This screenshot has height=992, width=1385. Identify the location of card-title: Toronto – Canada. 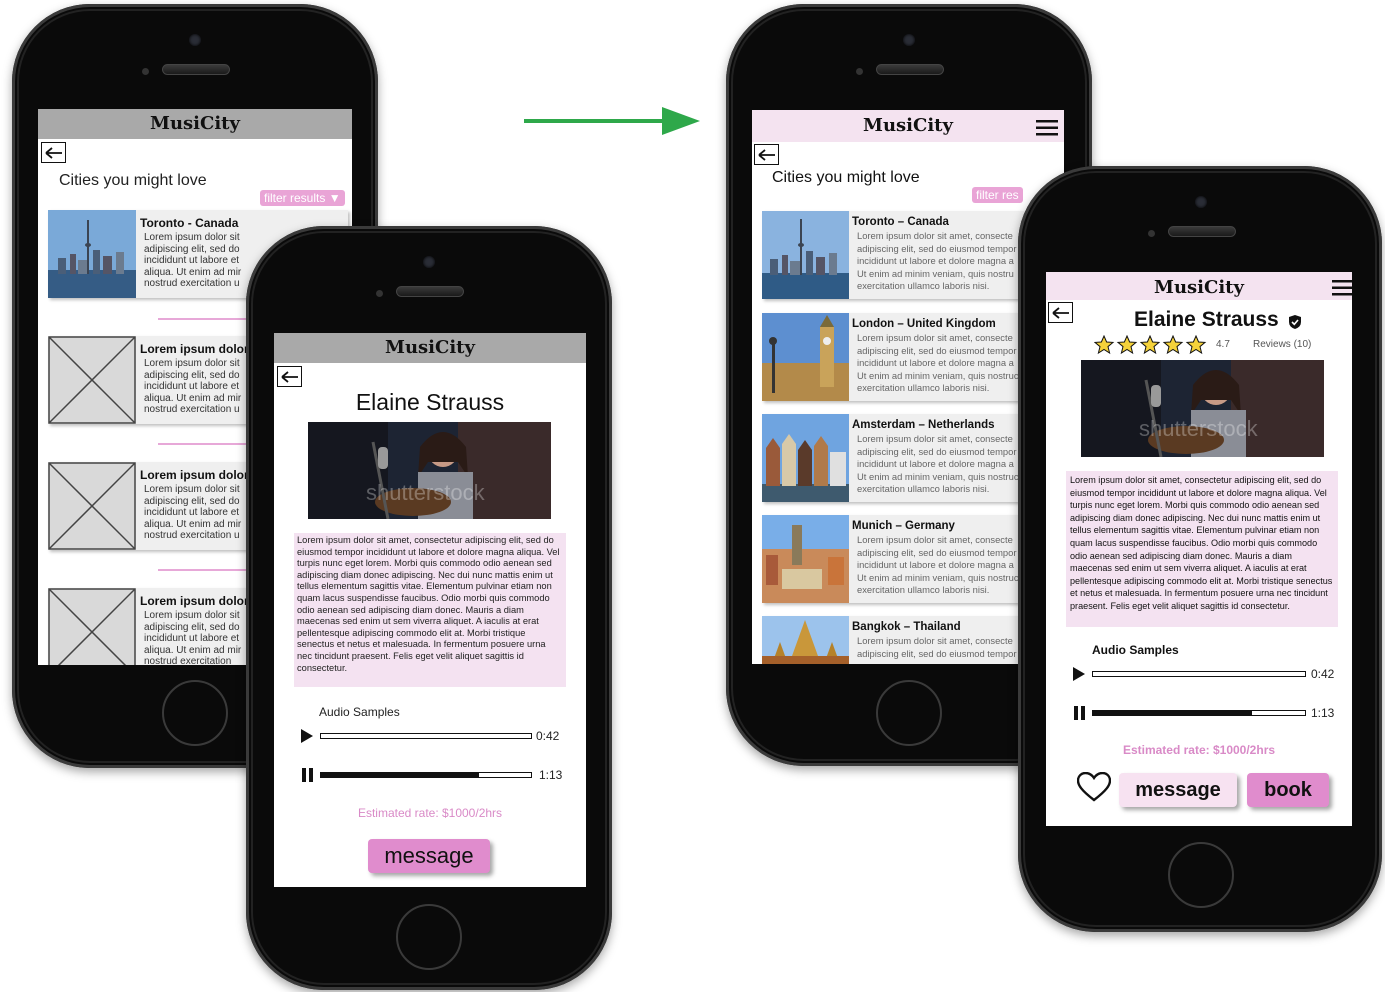
(900, 222).